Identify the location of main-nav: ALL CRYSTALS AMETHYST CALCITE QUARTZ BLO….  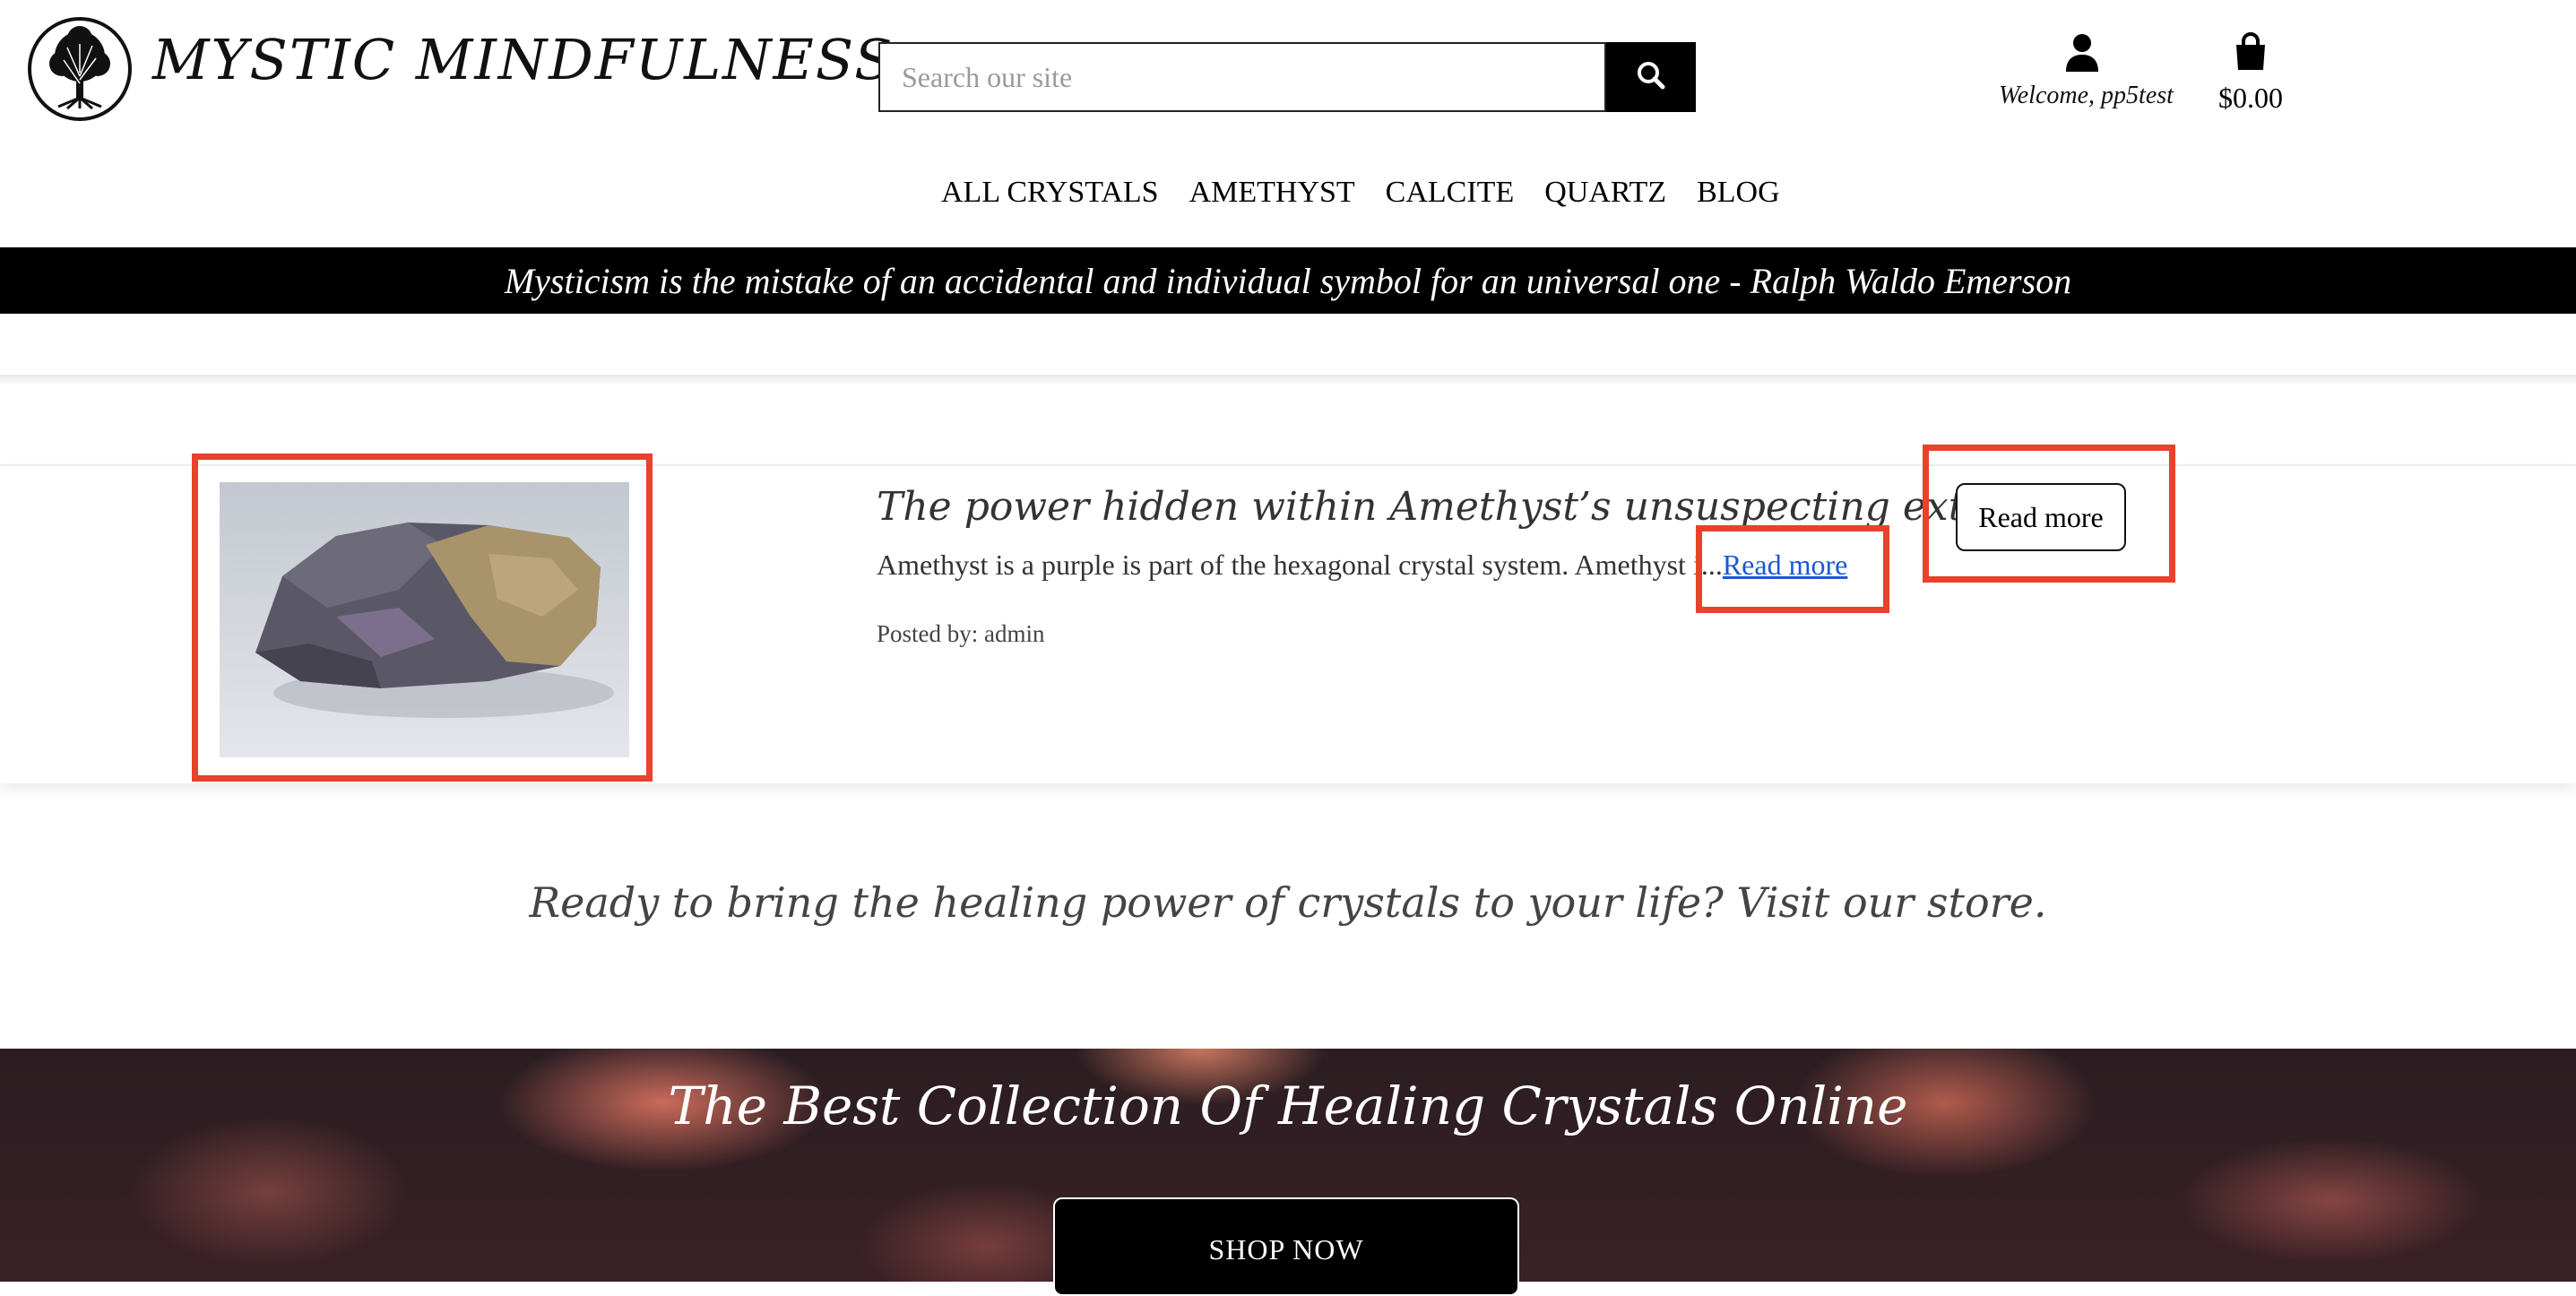
(1360, 193).